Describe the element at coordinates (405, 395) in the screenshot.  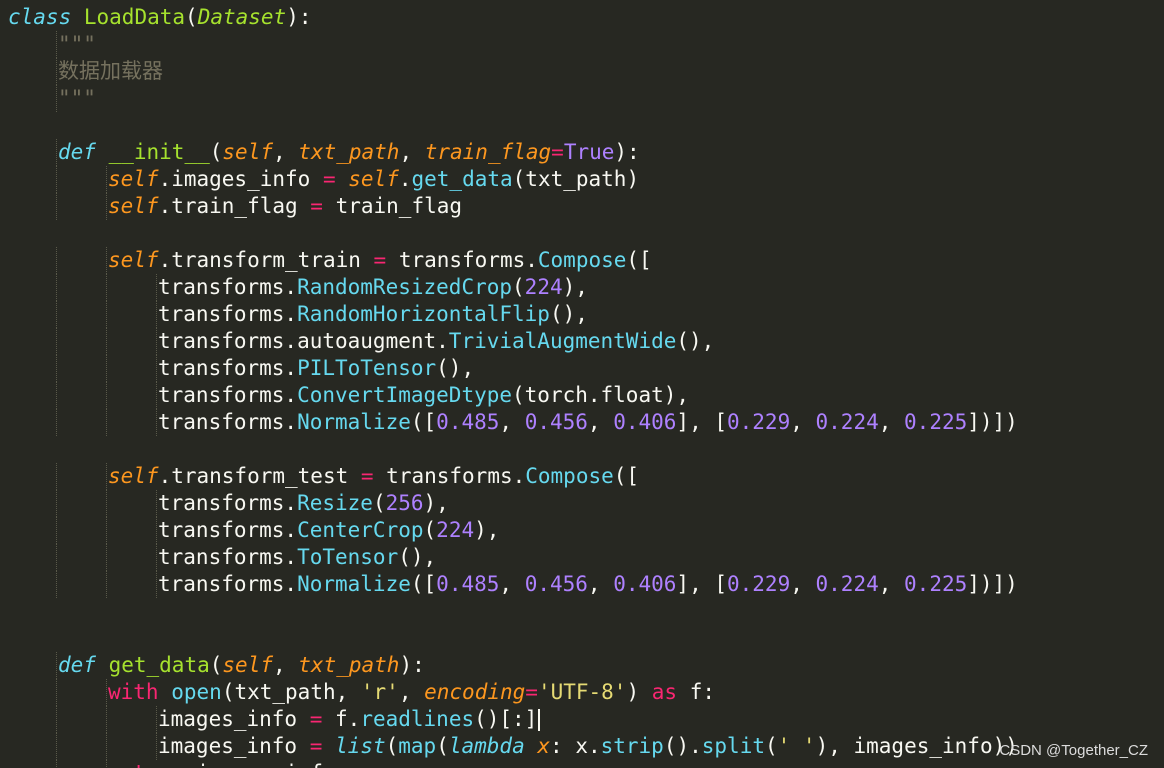
I see `code-token: ConvertImageDtype` at that location.